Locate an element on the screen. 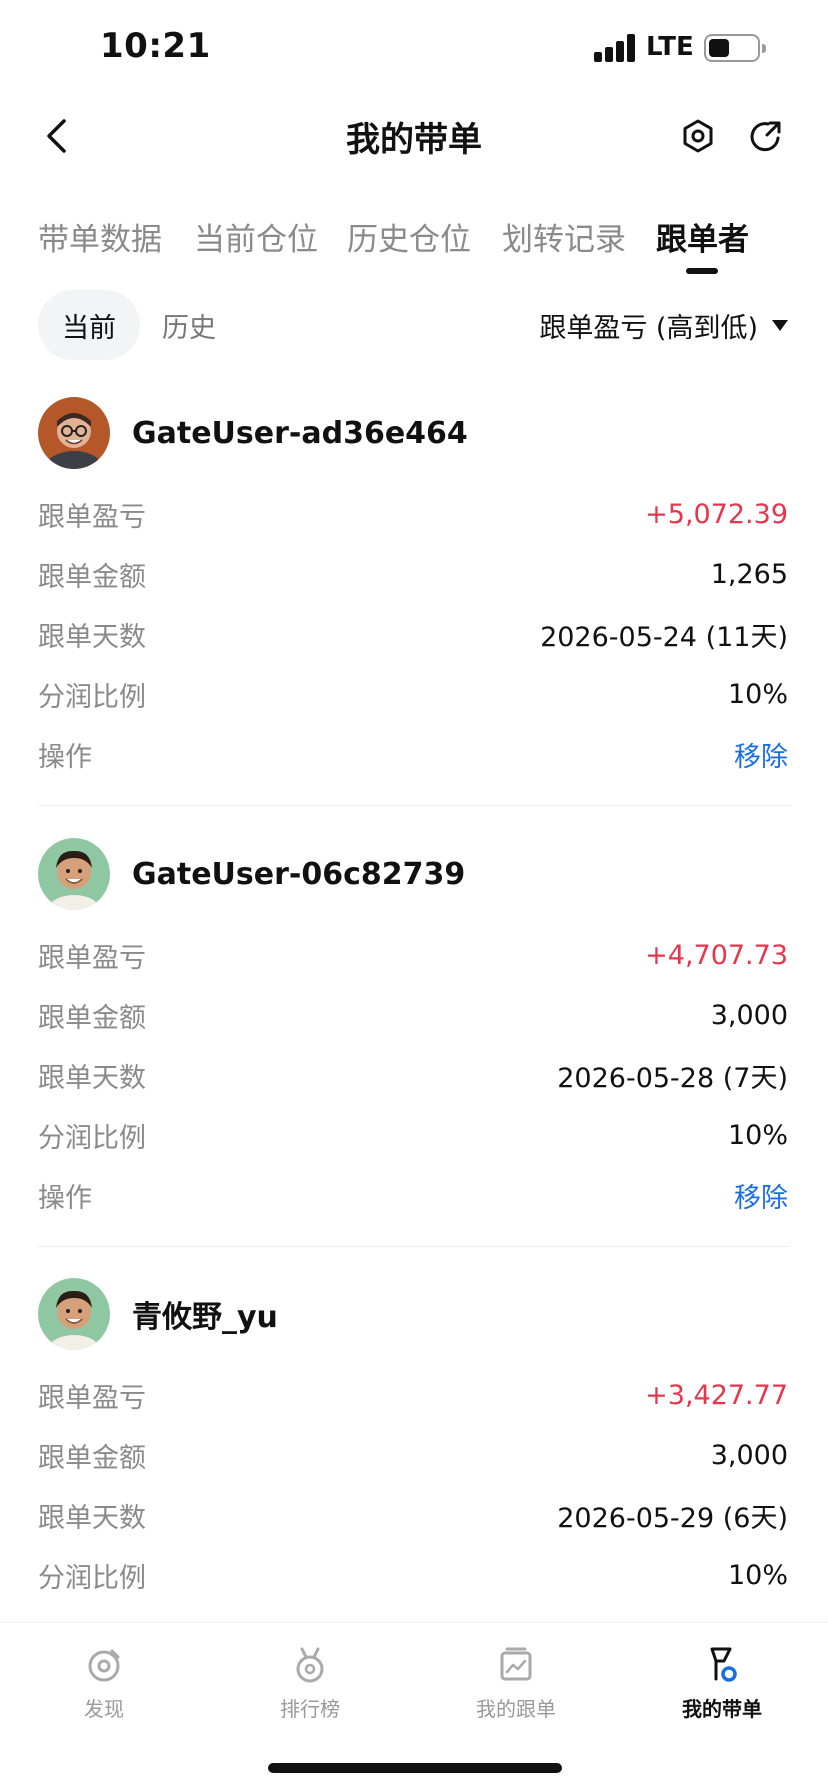 The image size is (828, 1792). caret-down-icon is located at coordinates (780, 325).